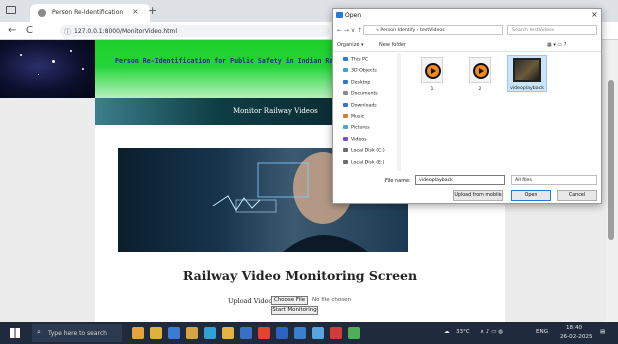 The height and width of the screenshot is (344, 618). I want to click on file-type-select: All files, so click(554, 180).